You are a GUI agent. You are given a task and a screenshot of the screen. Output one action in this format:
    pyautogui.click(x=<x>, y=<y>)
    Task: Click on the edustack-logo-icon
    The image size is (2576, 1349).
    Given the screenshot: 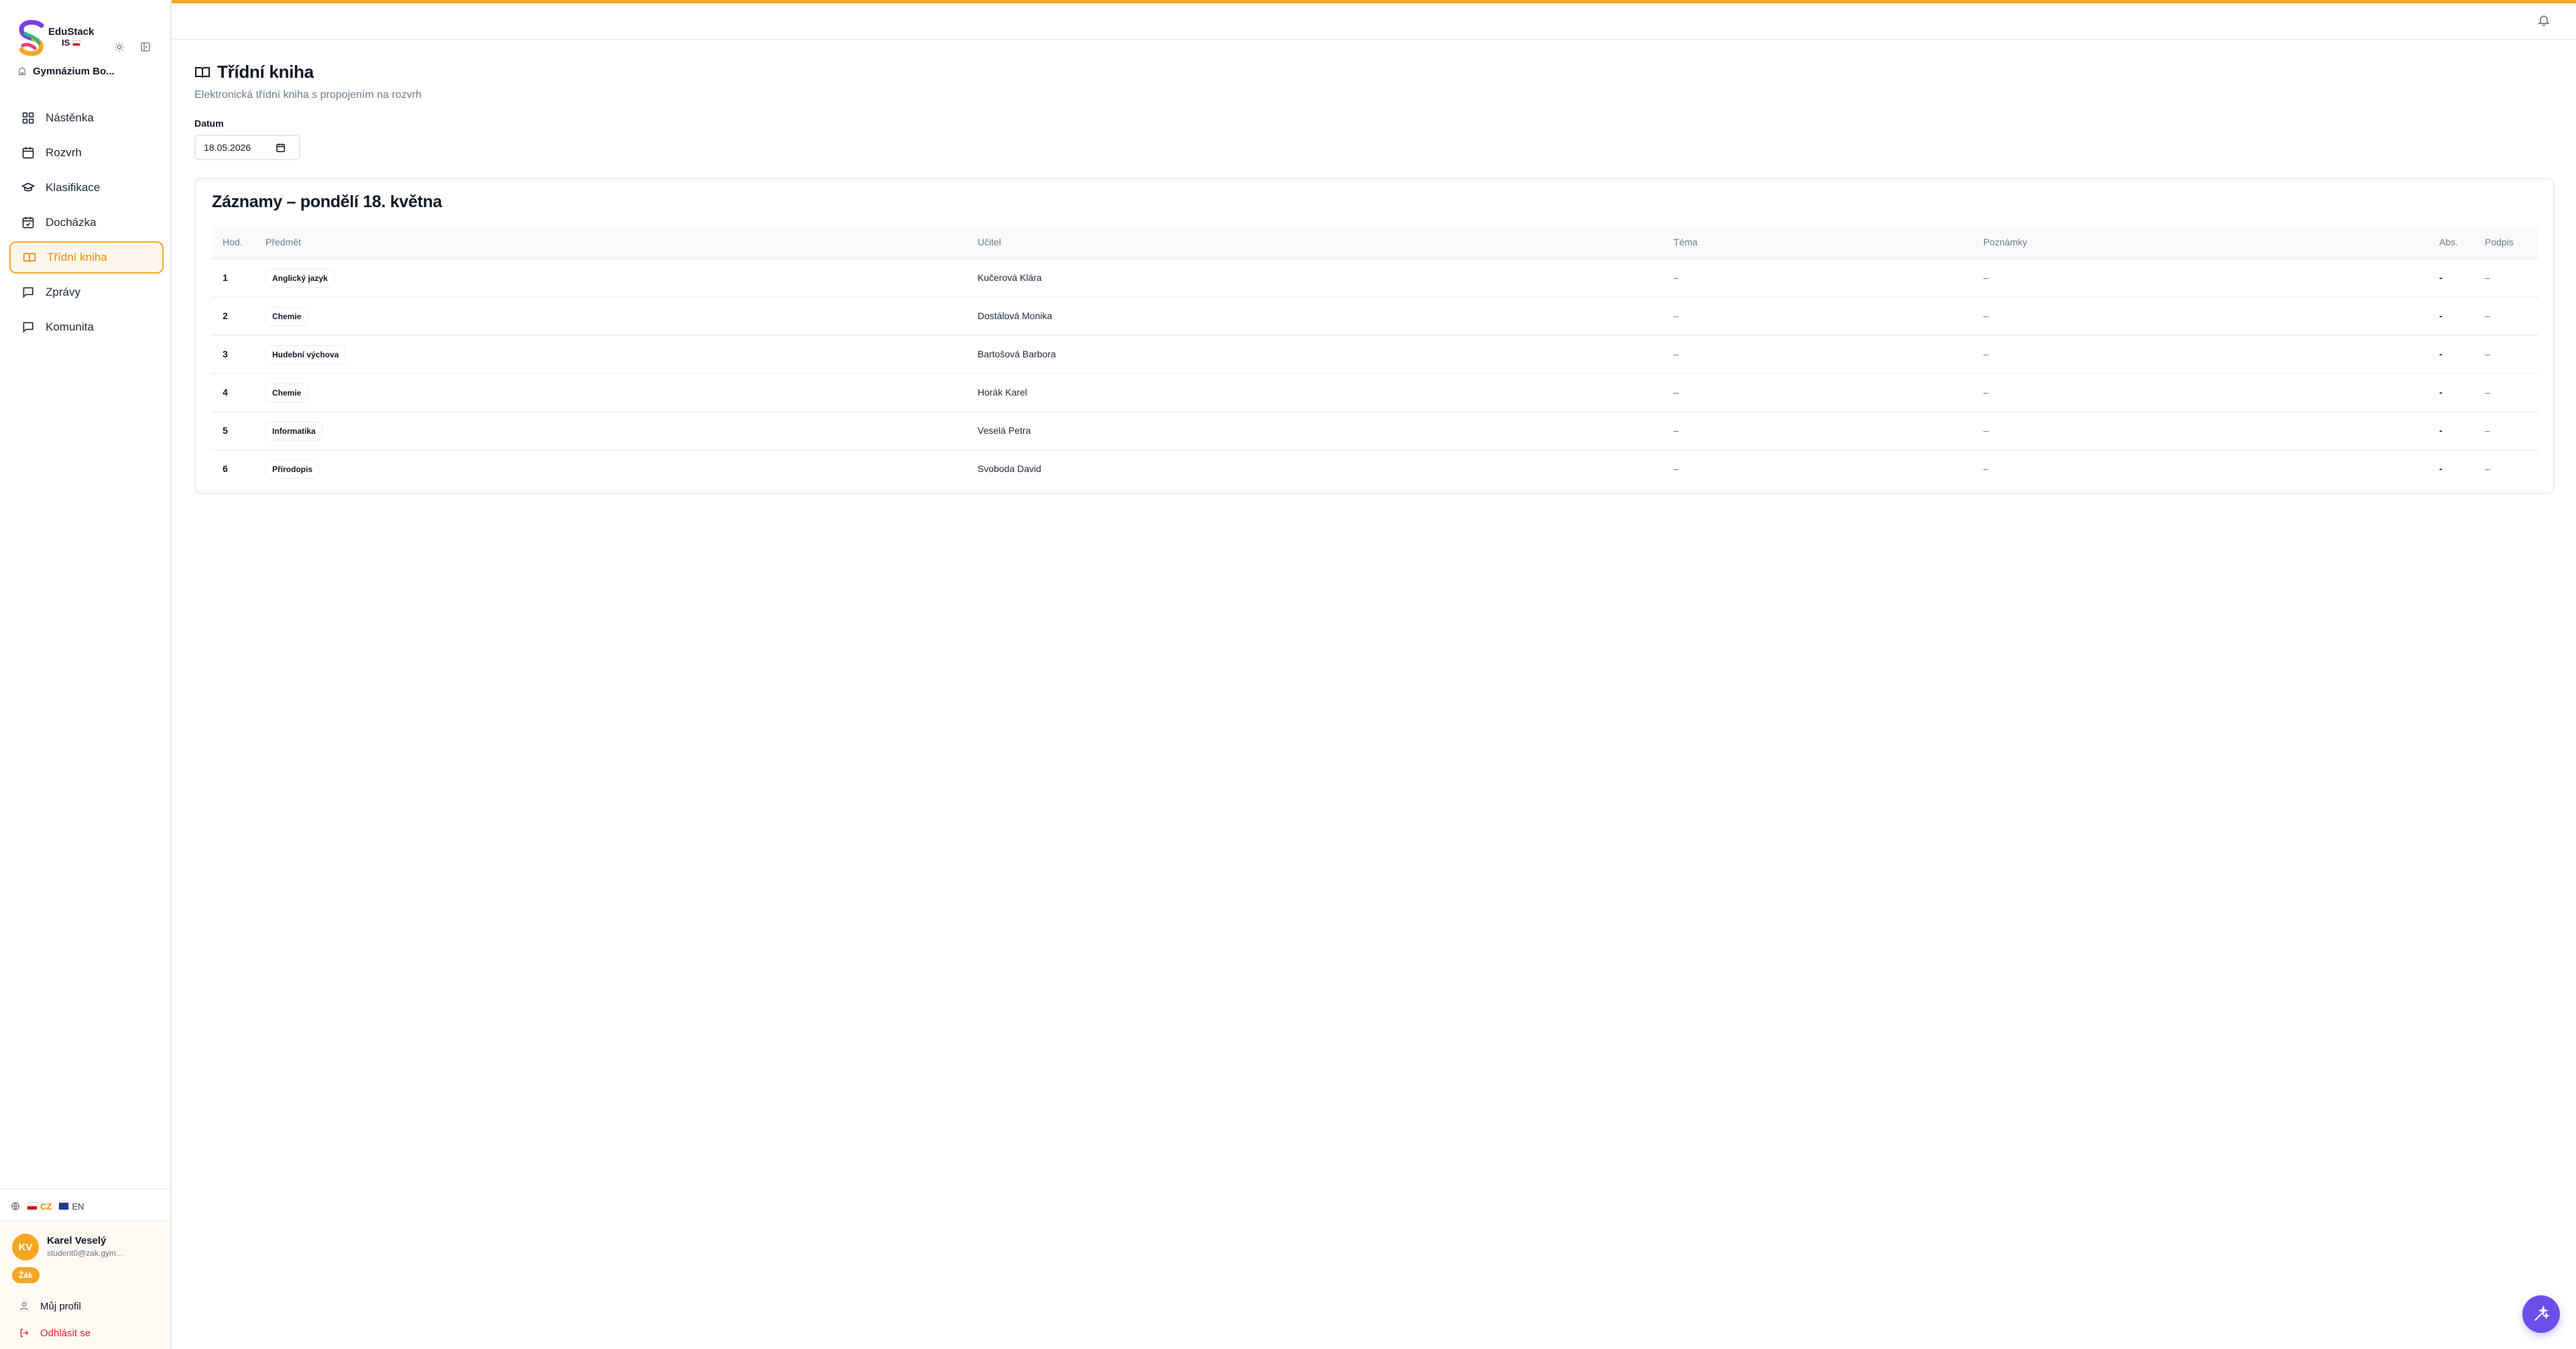 What is the action you would take?
    pyautogui.click(x=31, y=37)
    